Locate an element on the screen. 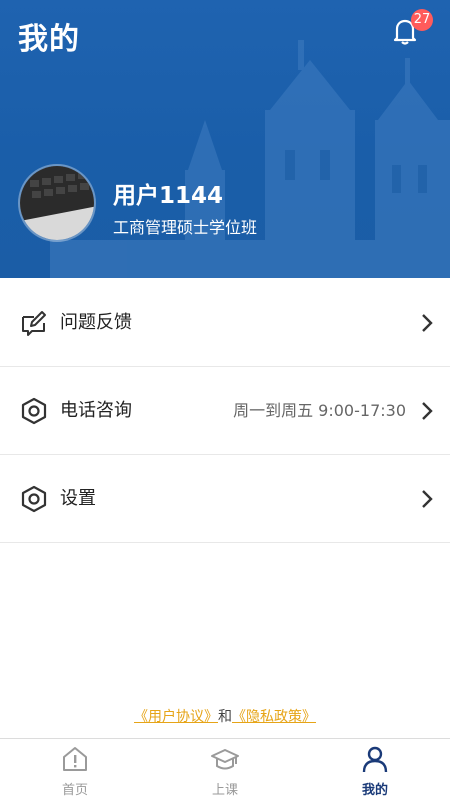  tab-mine: 我的 is located at coordinates (375, 769).